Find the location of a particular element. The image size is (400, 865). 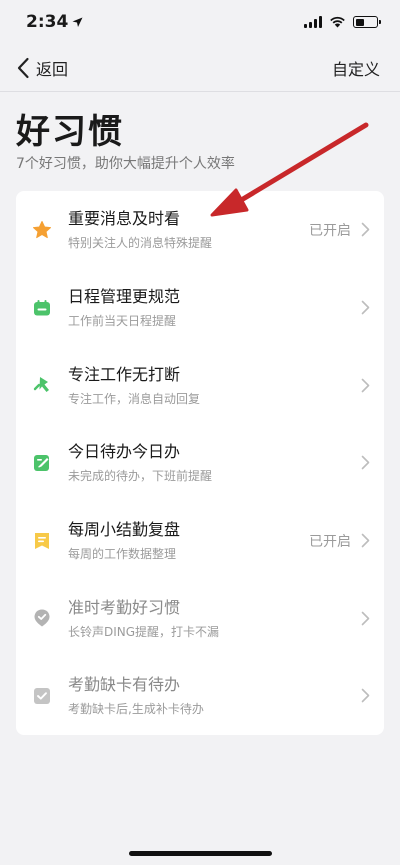

habit-title: 考勤缺卡有待办 is located at coordinates (124, 685).